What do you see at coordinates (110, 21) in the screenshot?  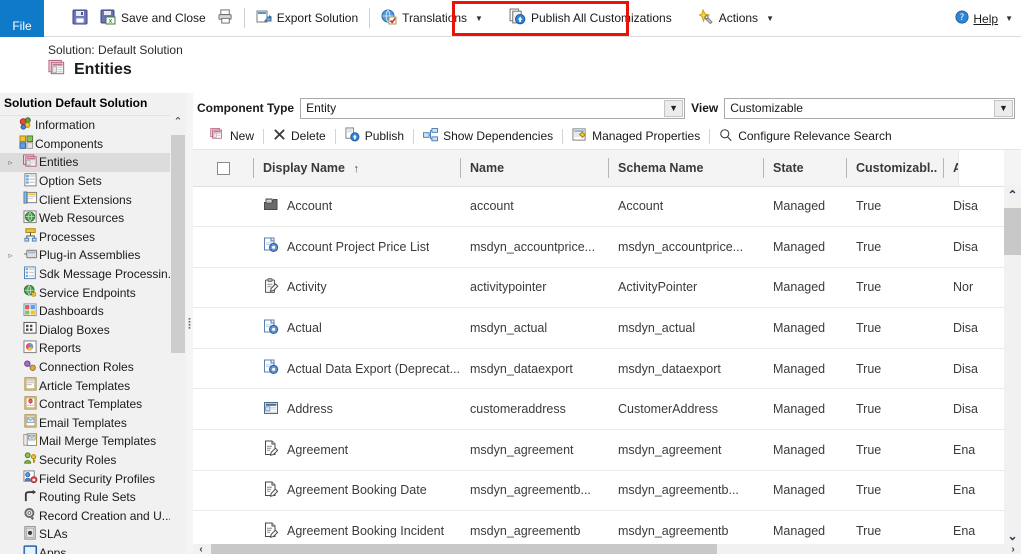 I see `svg-text: x` at bounding box center [110, 21].